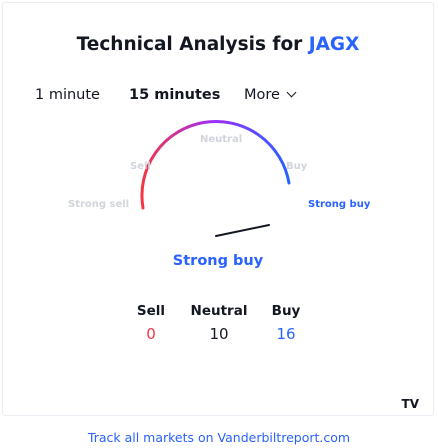 This screenshot has width=438, height=448. I want to click on gauge-needle, so click(242, 230).